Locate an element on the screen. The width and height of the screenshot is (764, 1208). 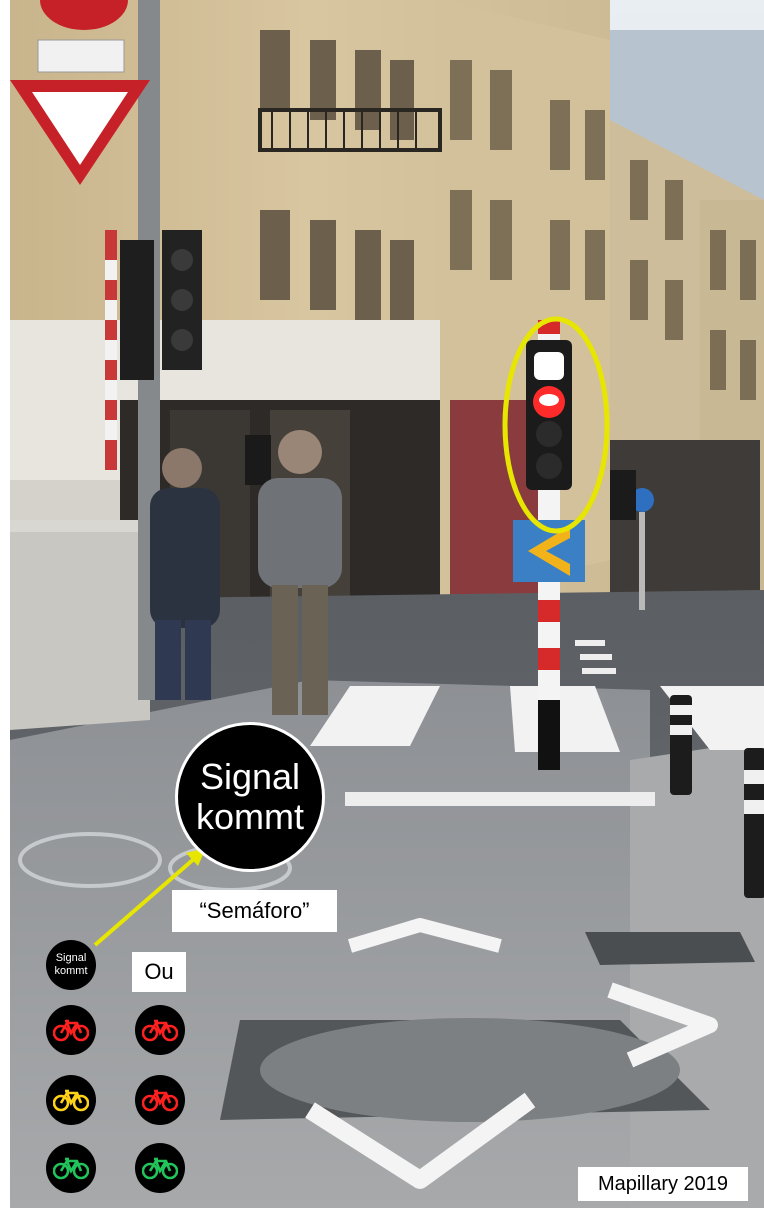
translation-label: “Semáforo” is located at coordinates (254, 911).